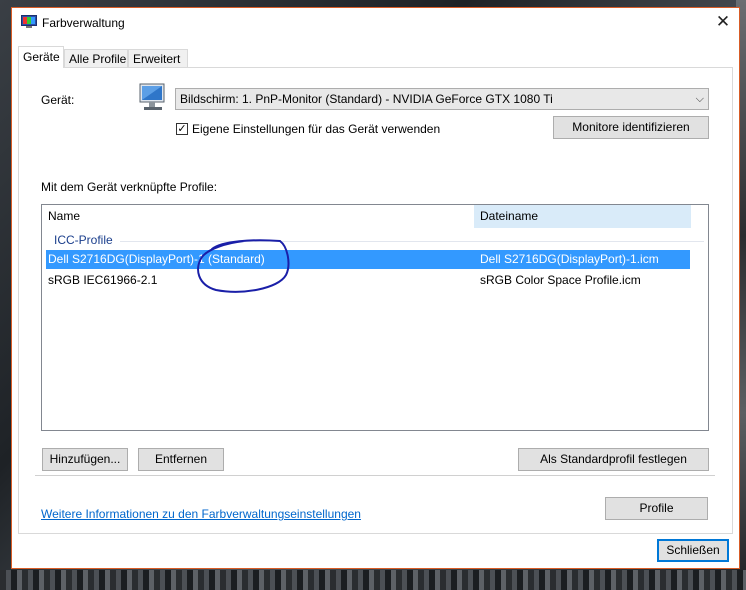 This screenshot has width=746, height=590. What do you see at coordinates (41, 57) in the screenshot?
I see `tab-devices: Geräte` at bounding box center [41, 57].